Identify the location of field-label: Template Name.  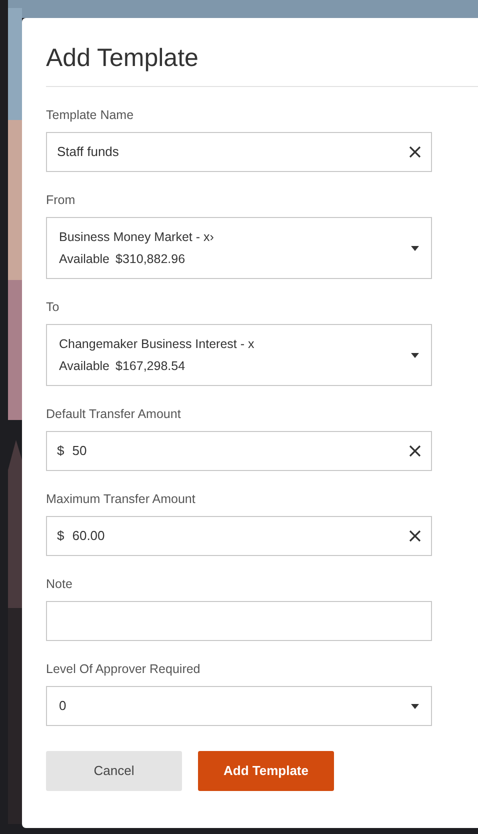
(90, 115).